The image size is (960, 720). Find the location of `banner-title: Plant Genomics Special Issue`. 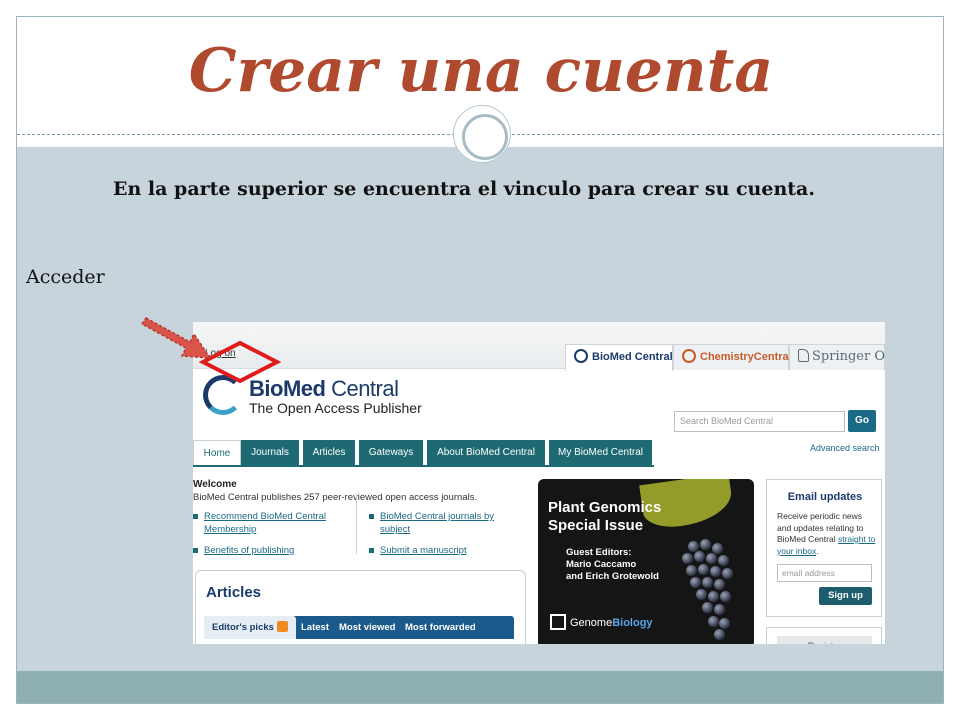

banner-title: Plant Genomics Special Issue is located at coordinates (605, 516).